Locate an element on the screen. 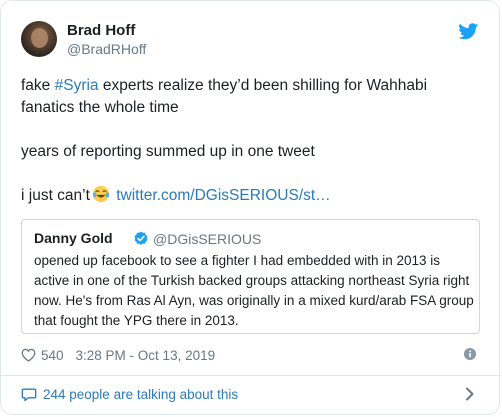 This screenshot has height=417, width=502. tweet-line-3-prefix: i just can’t is located at coordinates (55, 195).